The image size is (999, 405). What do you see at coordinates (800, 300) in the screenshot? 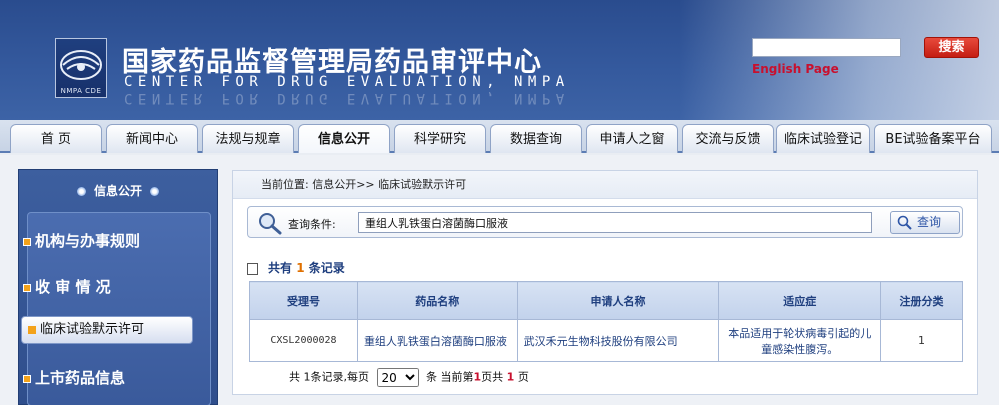
I see `col-indication: 适应症` at bounding box center [800, 300].